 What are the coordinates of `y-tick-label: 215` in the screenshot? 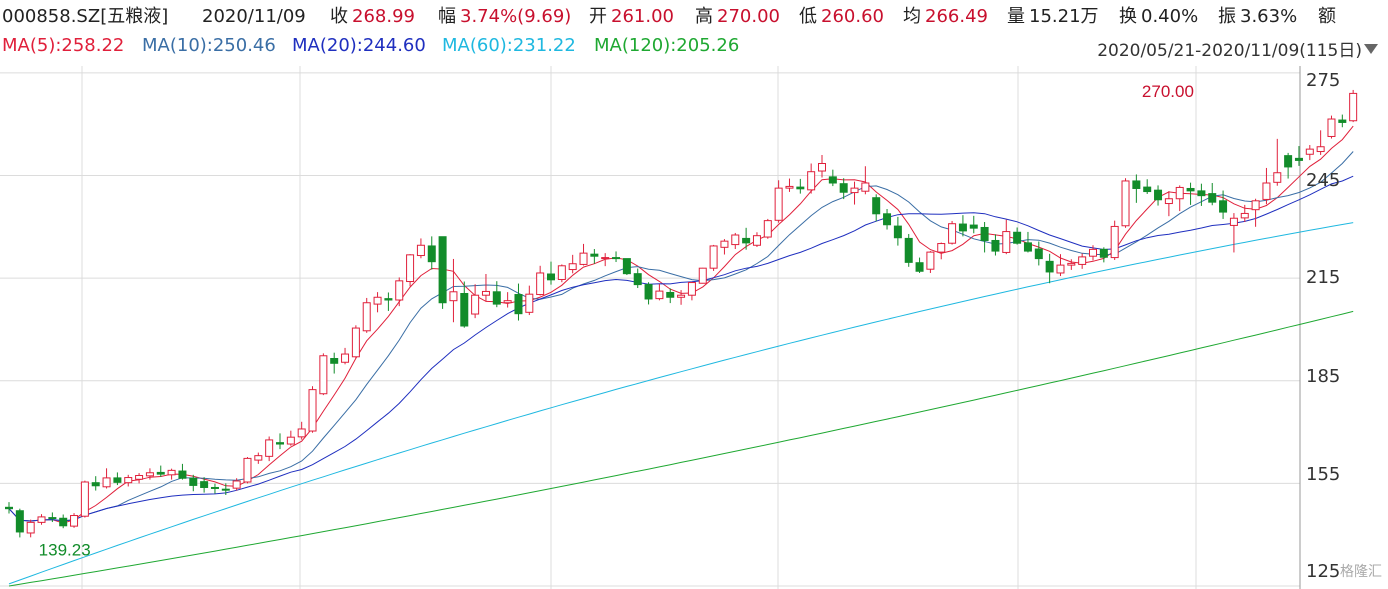 It's located at (1323, 277).